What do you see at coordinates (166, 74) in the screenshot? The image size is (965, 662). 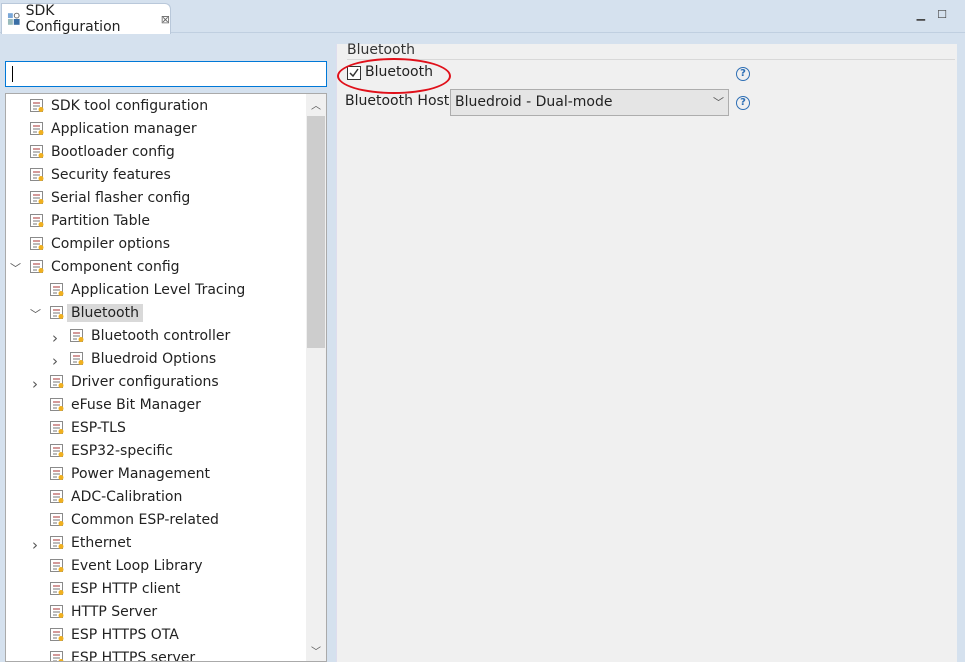 I see `search-input` at bounding box center [166, 74].